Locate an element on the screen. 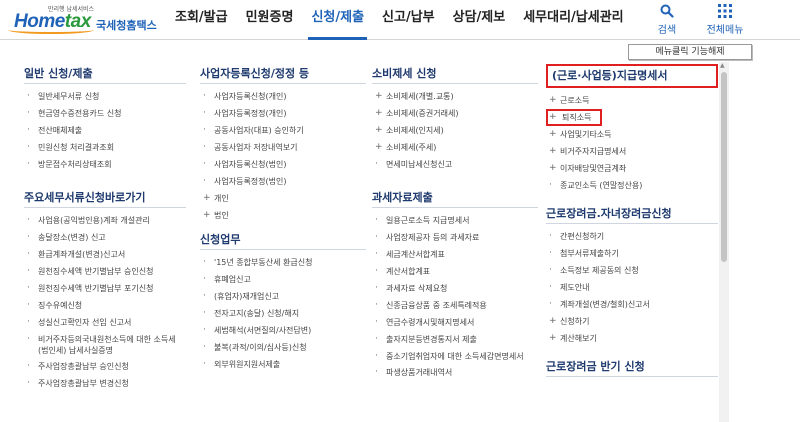 The height and width of the screenshot is (422, 800). menu-item: · 현금영수증전용카드 신청 is located at coordinates (105, 113).